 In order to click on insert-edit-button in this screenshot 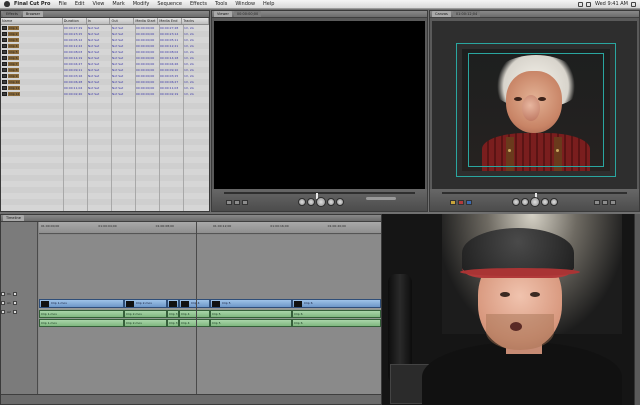, I will do `click(453, 202)`.